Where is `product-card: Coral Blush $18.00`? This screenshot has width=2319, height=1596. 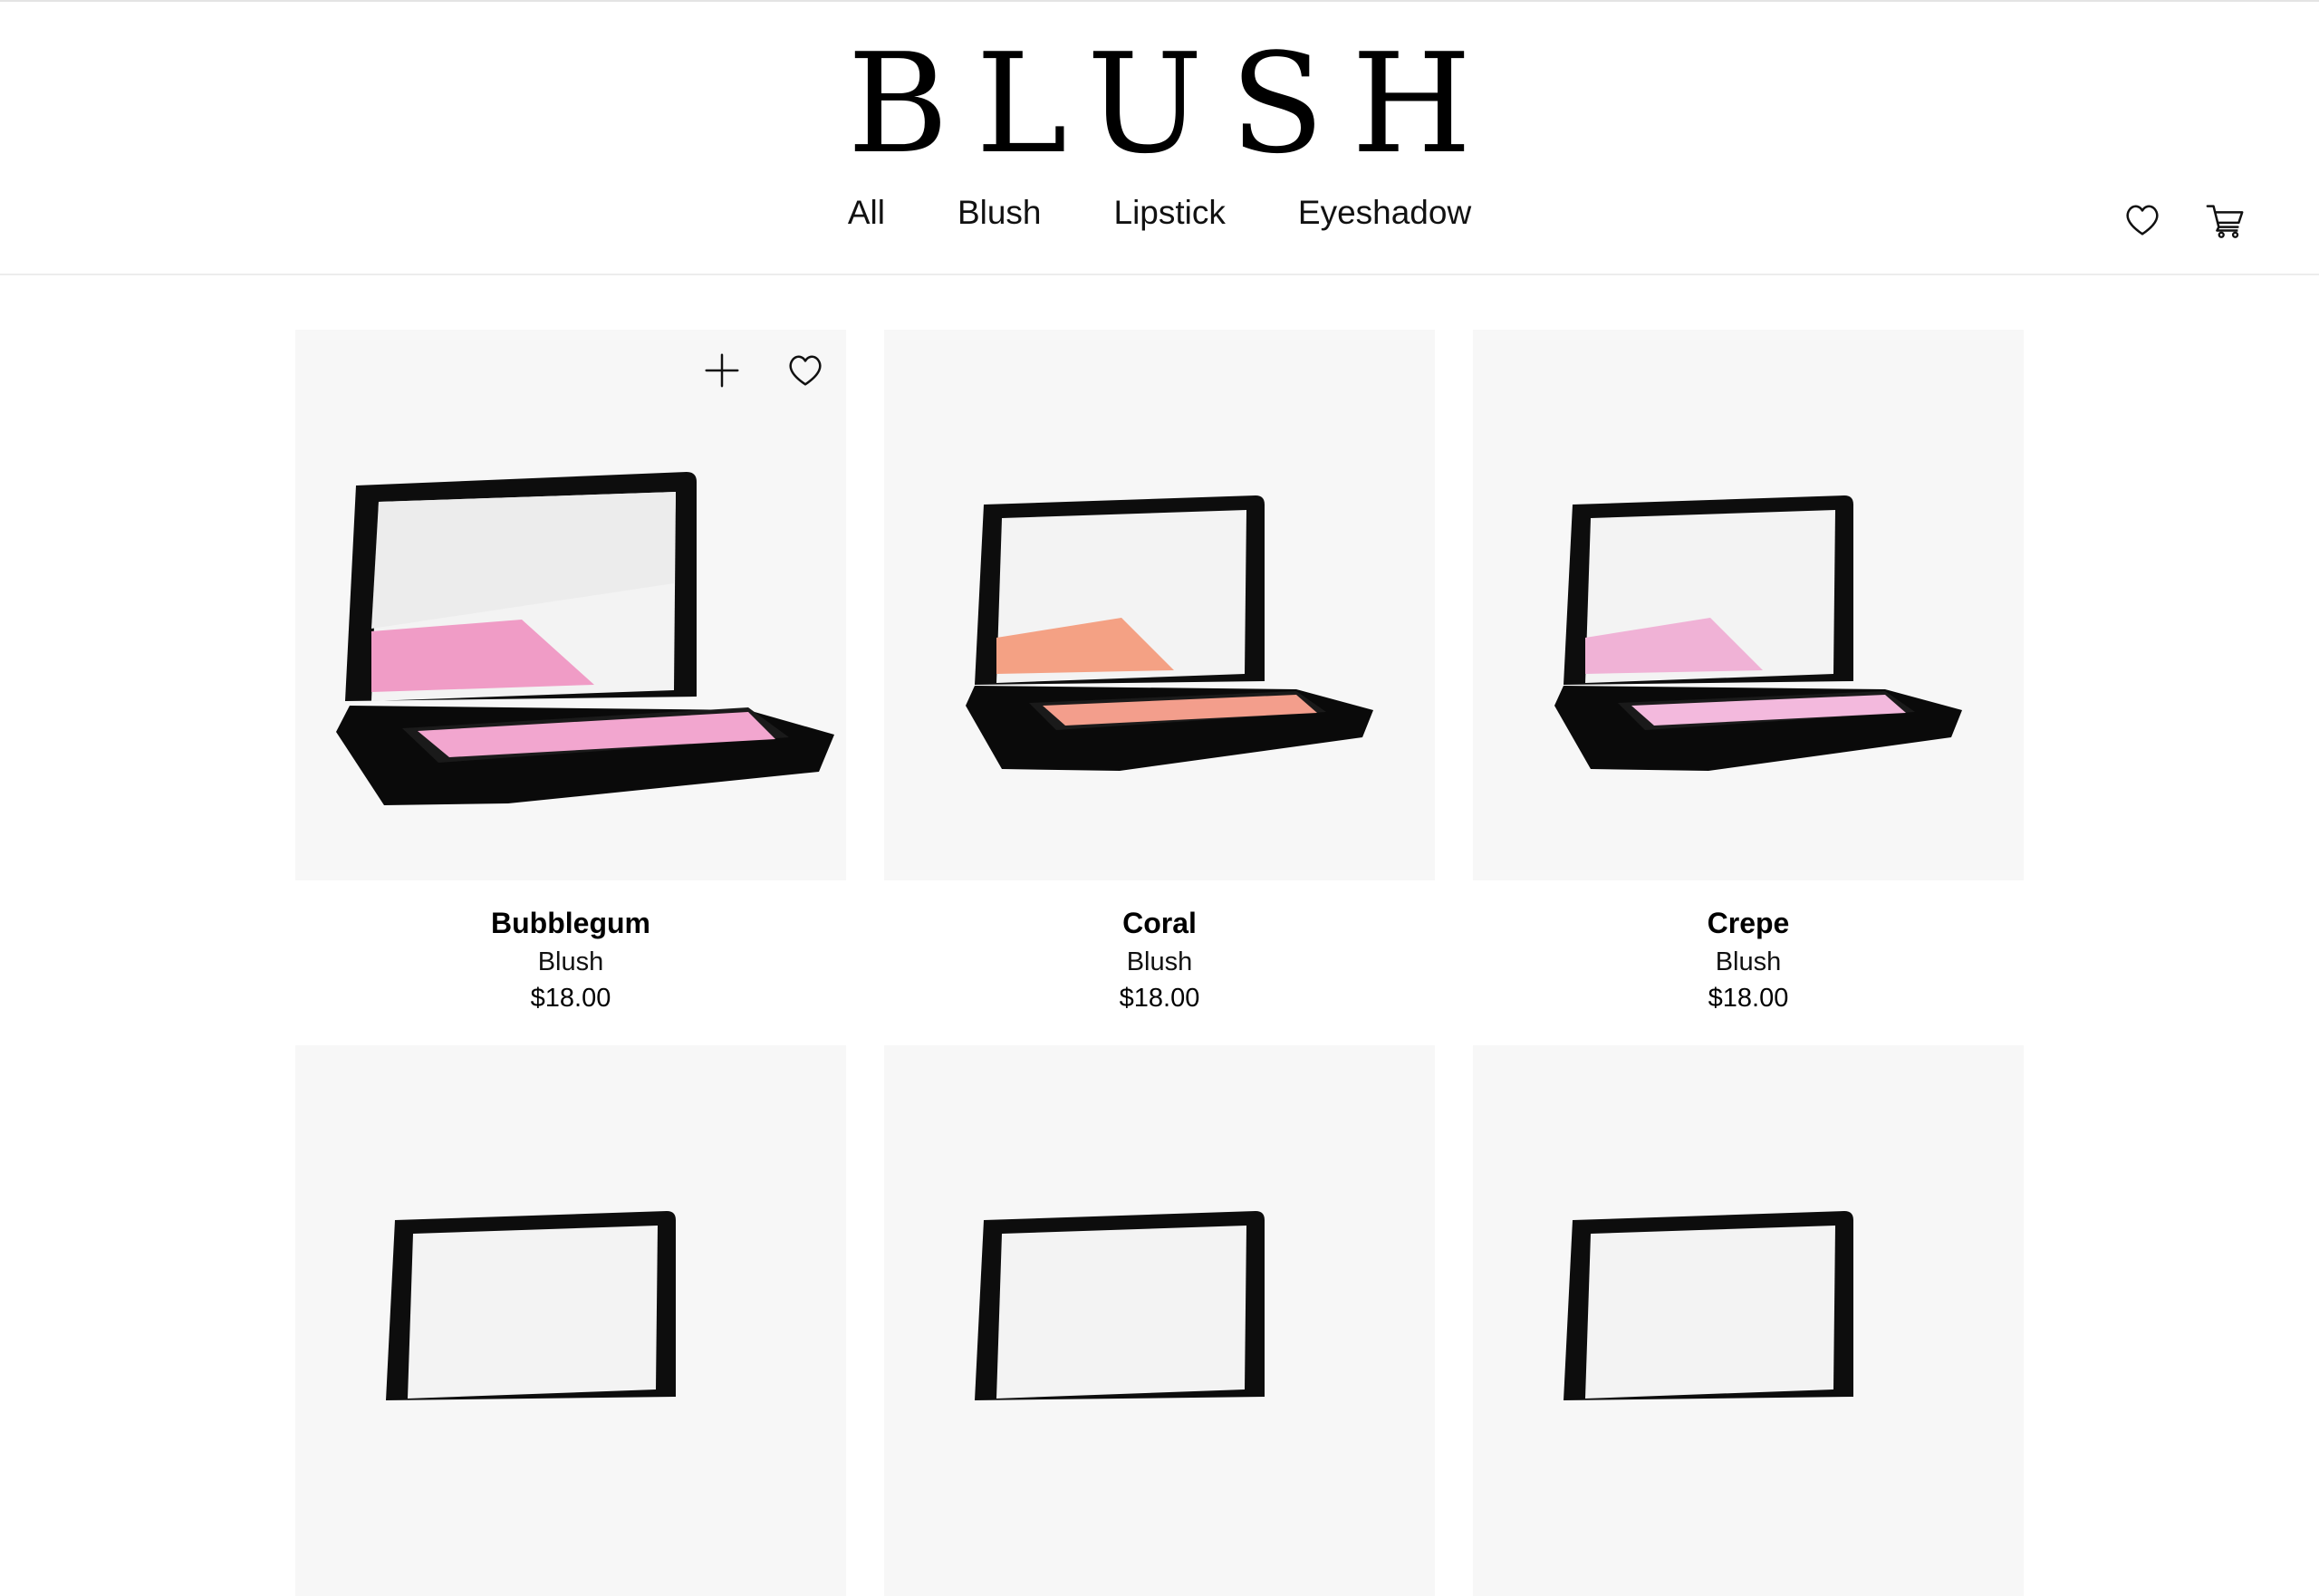 product-card: Coral Blush $18.00 is located at coordinates (1159, 673).